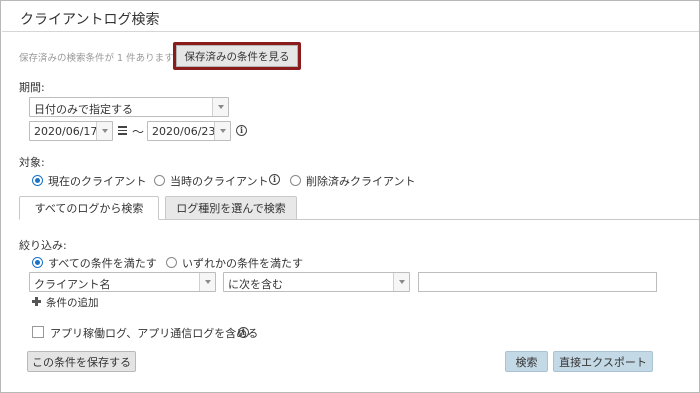 The height and width of the screenshot is (393, 700). What do you see at coordinates (350, 17) in the screenshot?
I see `title-bar: クライアントログ検索` at bounding box center [350, 17].